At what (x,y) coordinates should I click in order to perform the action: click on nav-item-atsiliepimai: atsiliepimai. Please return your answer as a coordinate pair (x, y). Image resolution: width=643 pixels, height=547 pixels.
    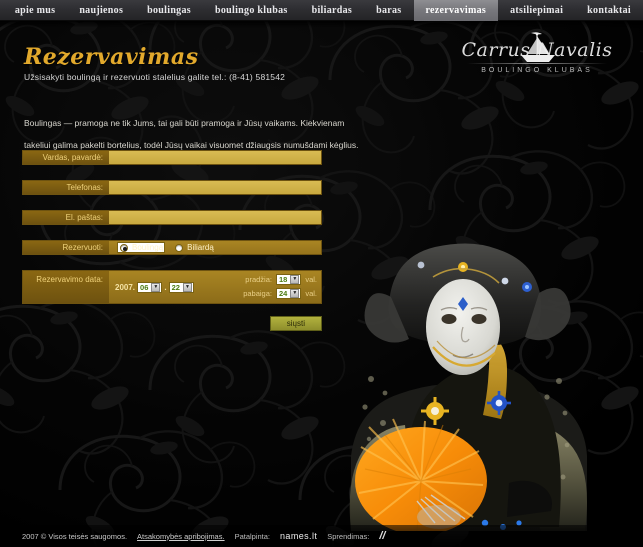
    Looking at the image, I should click on (536, 10).